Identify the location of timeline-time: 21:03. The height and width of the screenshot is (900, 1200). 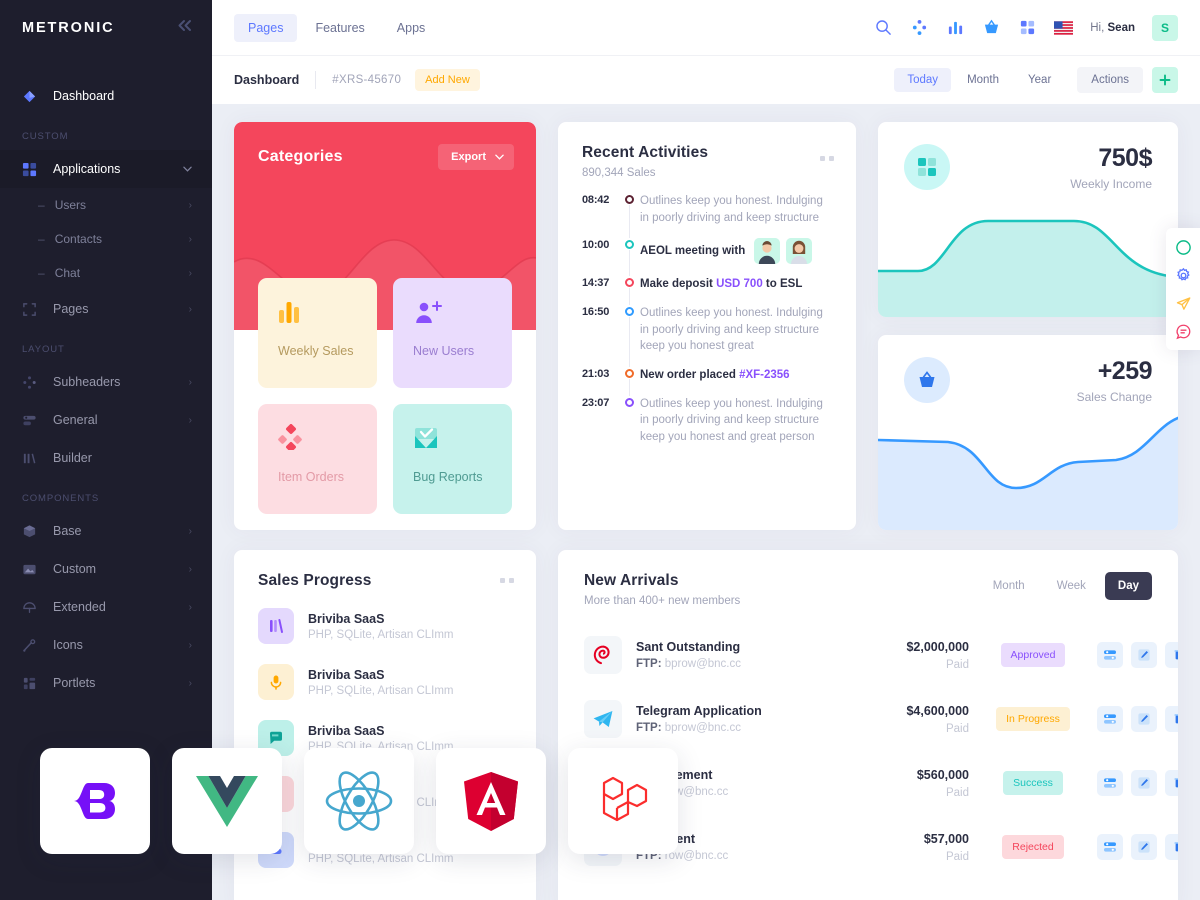
(596, 374).